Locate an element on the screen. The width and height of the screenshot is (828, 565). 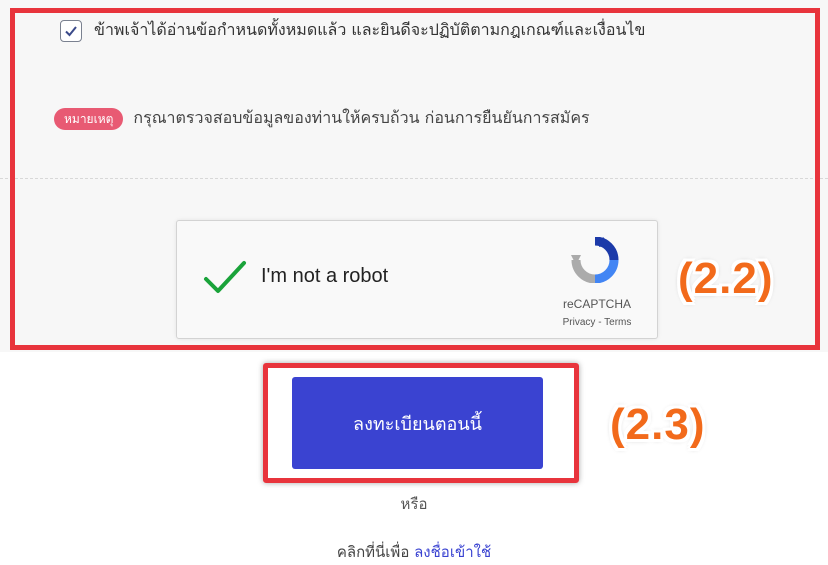
login-prompt: คลิกที่นี่เพื่อ ลงชื่อเข้าใช้ is located at coordinates (414, 552).